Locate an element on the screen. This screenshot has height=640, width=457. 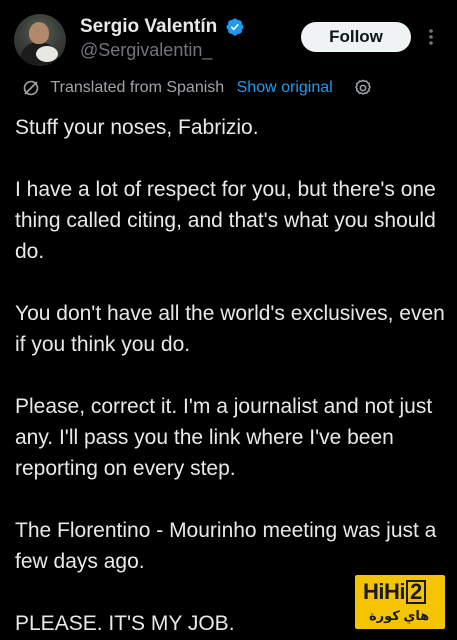
avatar-dog-shape is located at coordinates (47, 54).